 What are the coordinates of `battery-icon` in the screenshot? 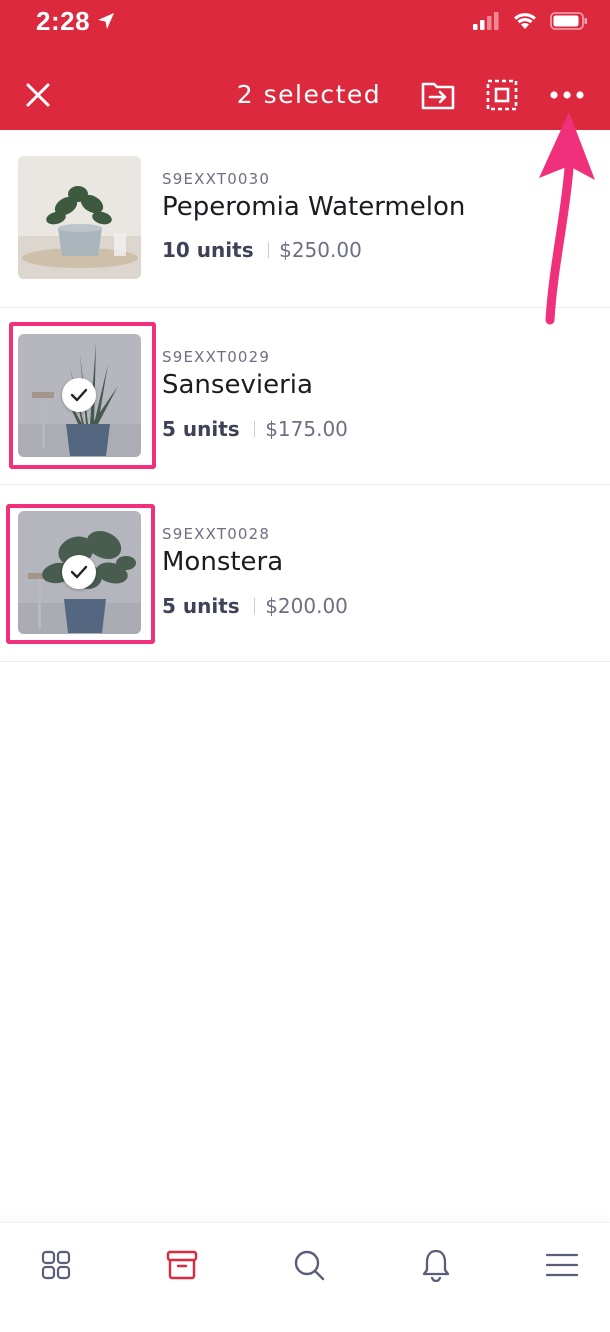 It's located at (569, 23).